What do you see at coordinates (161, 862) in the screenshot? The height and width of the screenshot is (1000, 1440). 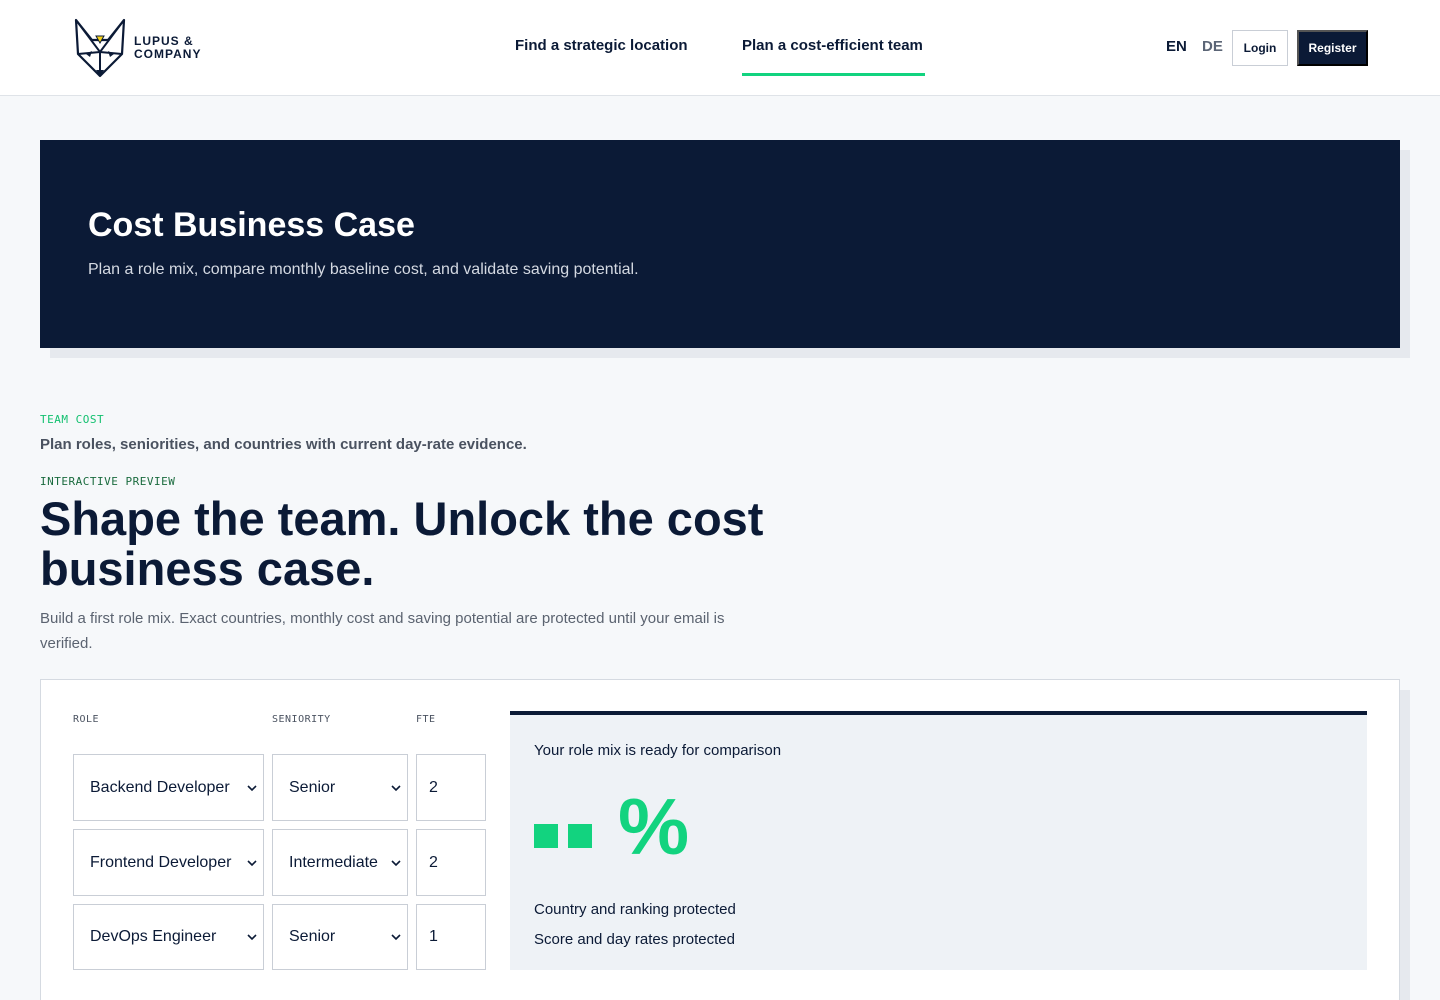 I see `role-select-value: Frontend Developer` at bounding box center [161, 862].